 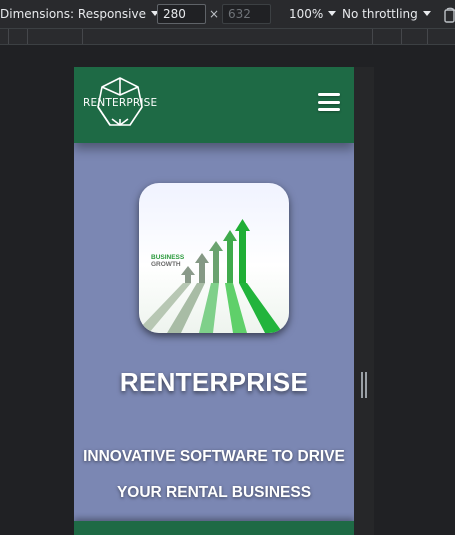 I want to click on dimensions-dropdown: Dimensions: Responsive, so click(x=79, y=14).